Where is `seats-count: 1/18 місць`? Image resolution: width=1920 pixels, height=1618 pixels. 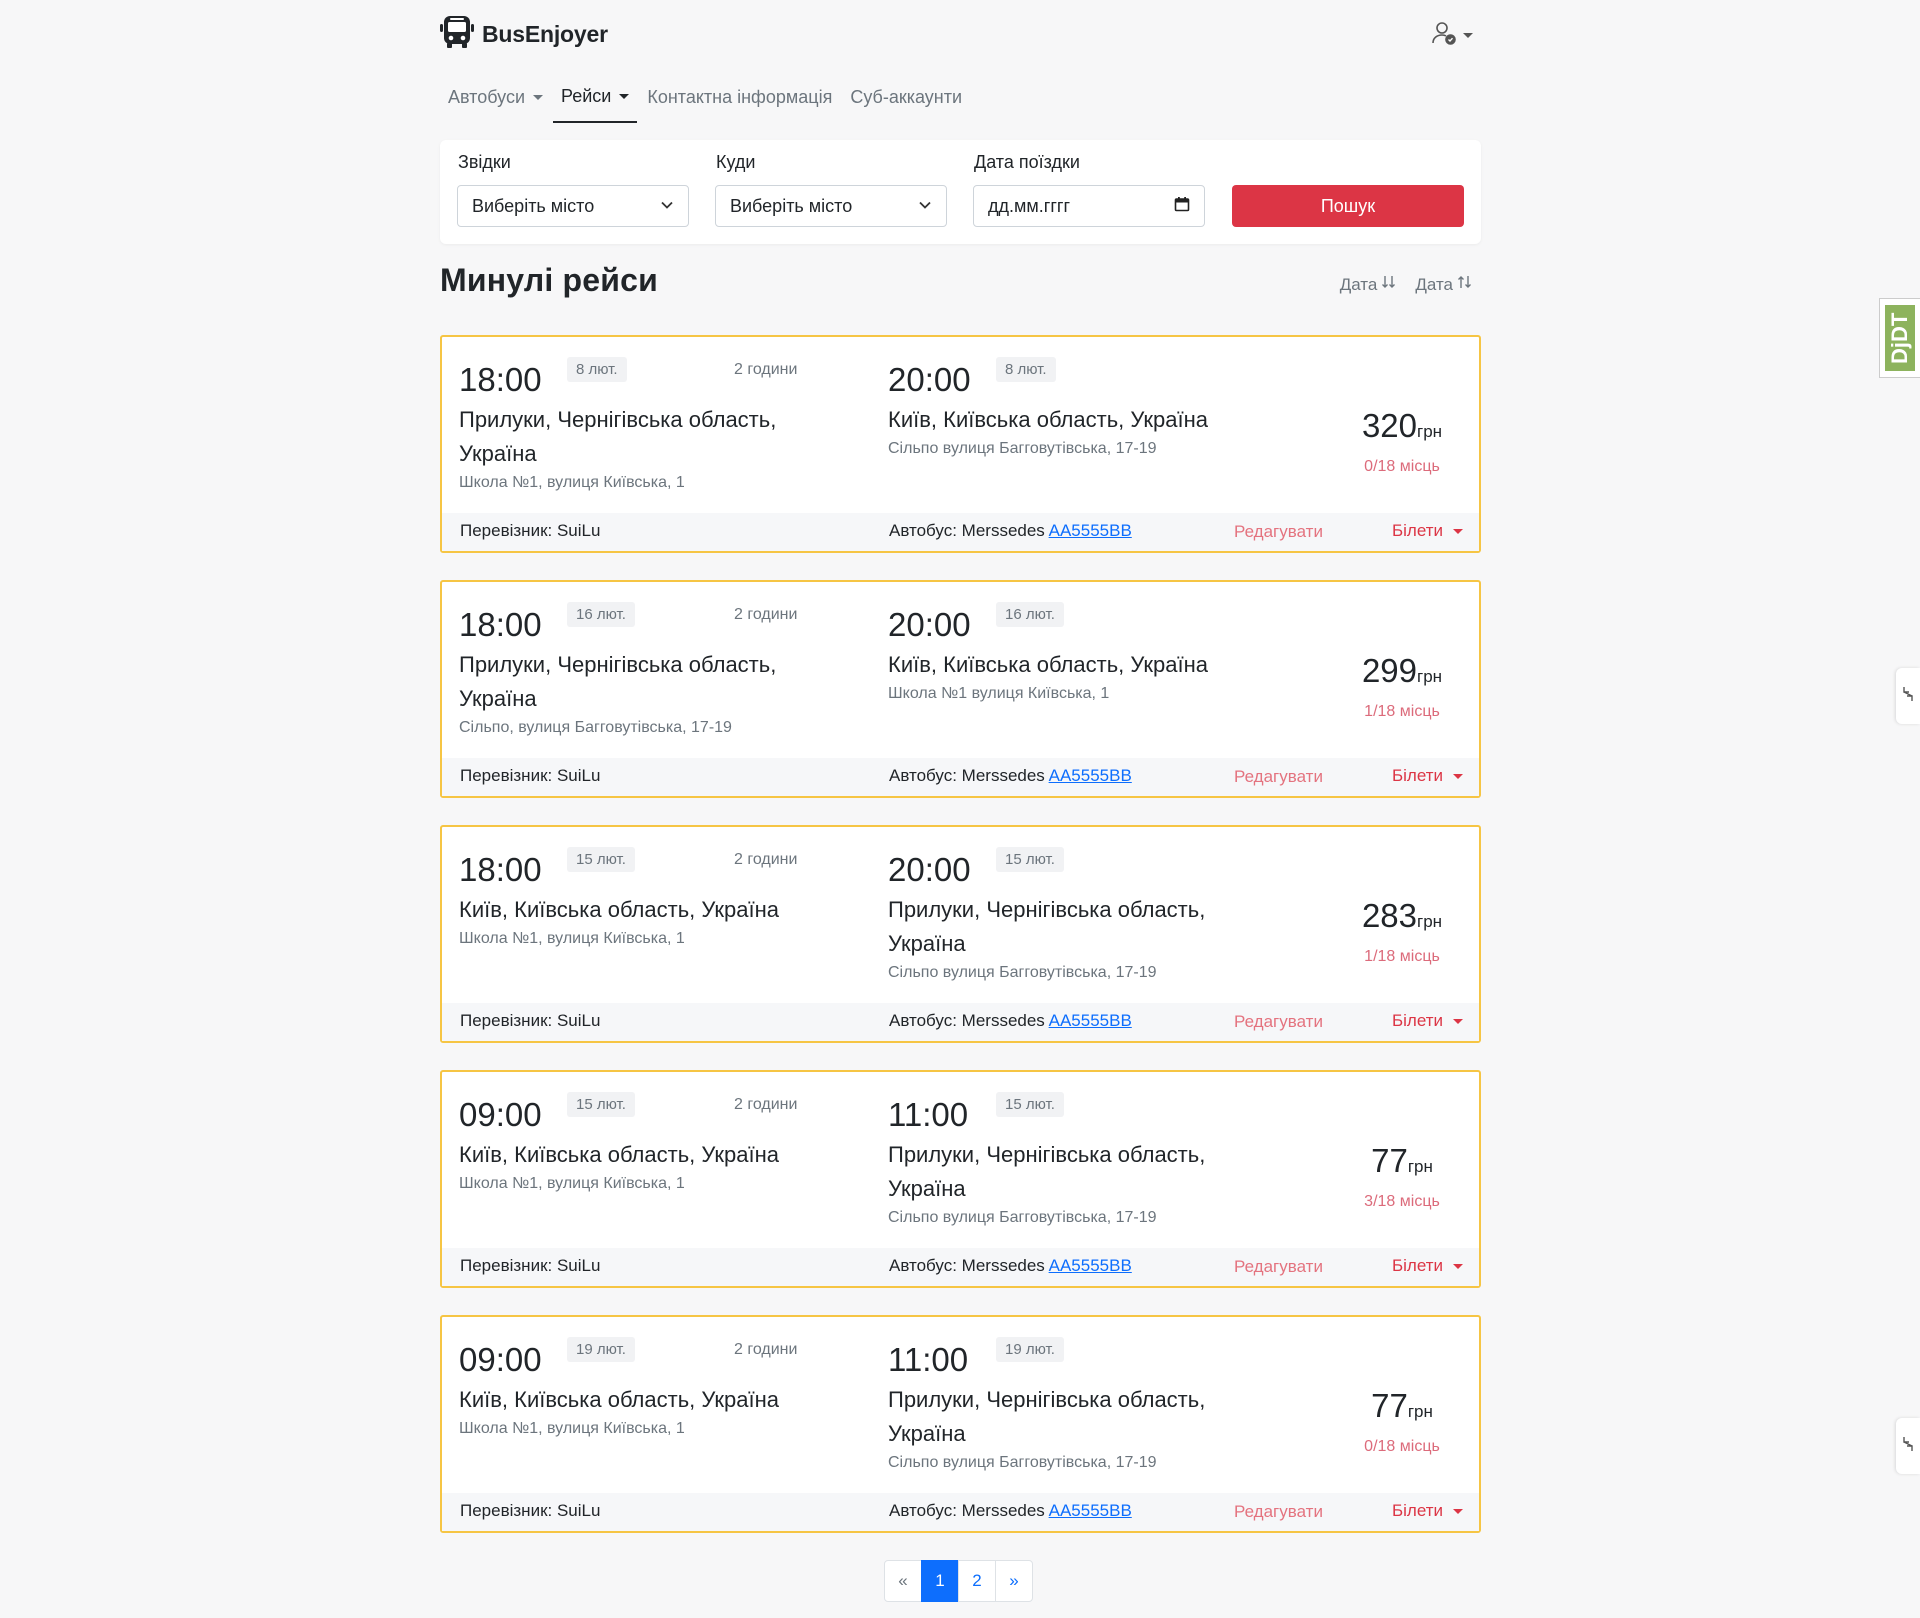
seats-count: 1/18 місць is located at coordinates (1402, 956).